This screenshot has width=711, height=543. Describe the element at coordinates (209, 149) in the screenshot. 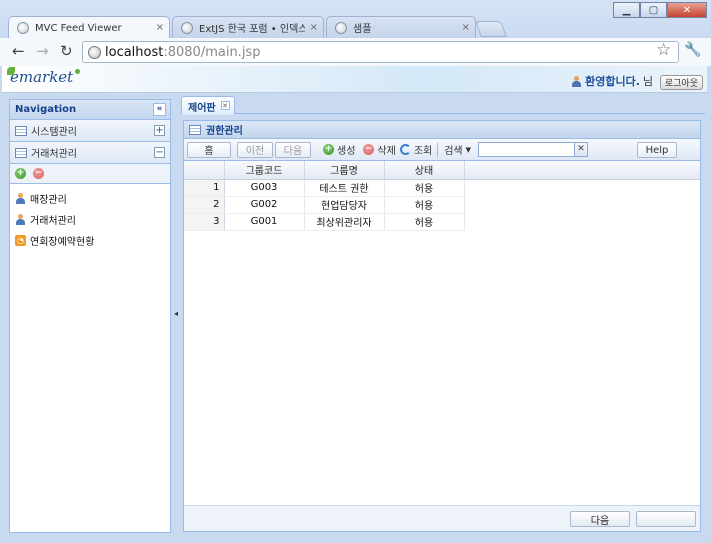

I see `home-button: 홈` at that location.